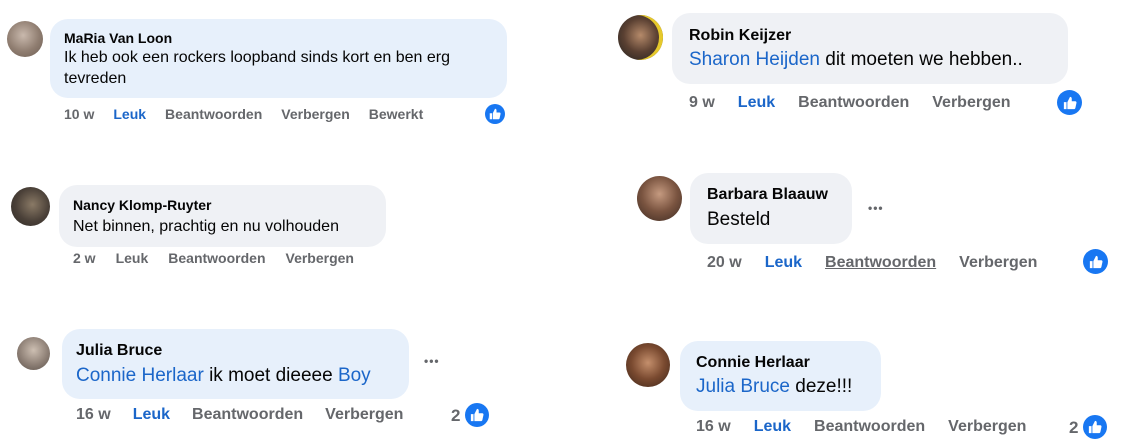  Describe the element at coordinates (118, 38) in the screenshot. I see `comment-author: MaRia Van Loon` at that location.